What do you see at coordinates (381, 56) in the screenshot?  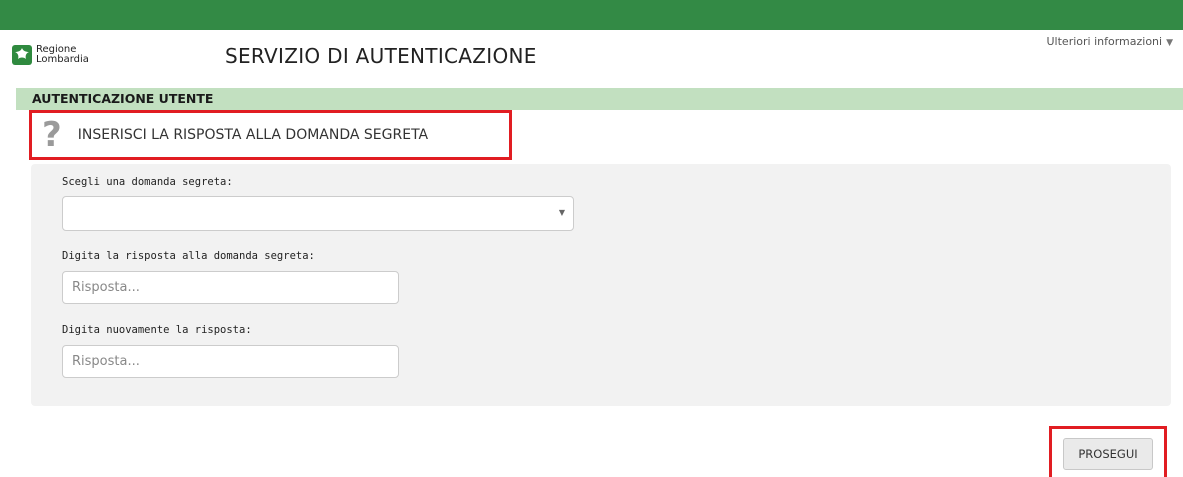 I see `page-title: SERVIZIO DI AUTENTICAZIONE` at bounding box center [381, 56].